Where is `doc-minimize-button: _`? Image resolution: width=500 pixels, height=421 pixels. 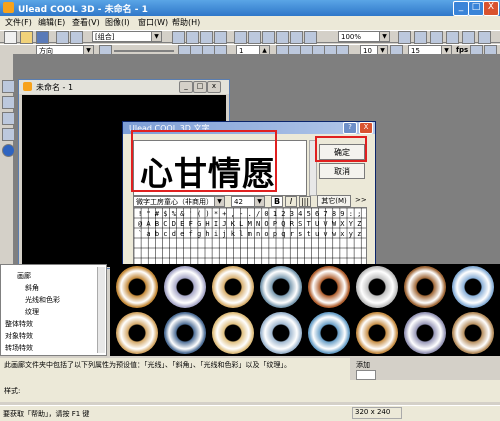
doc-minimize-button: _ is located at coordinates (186, 87).